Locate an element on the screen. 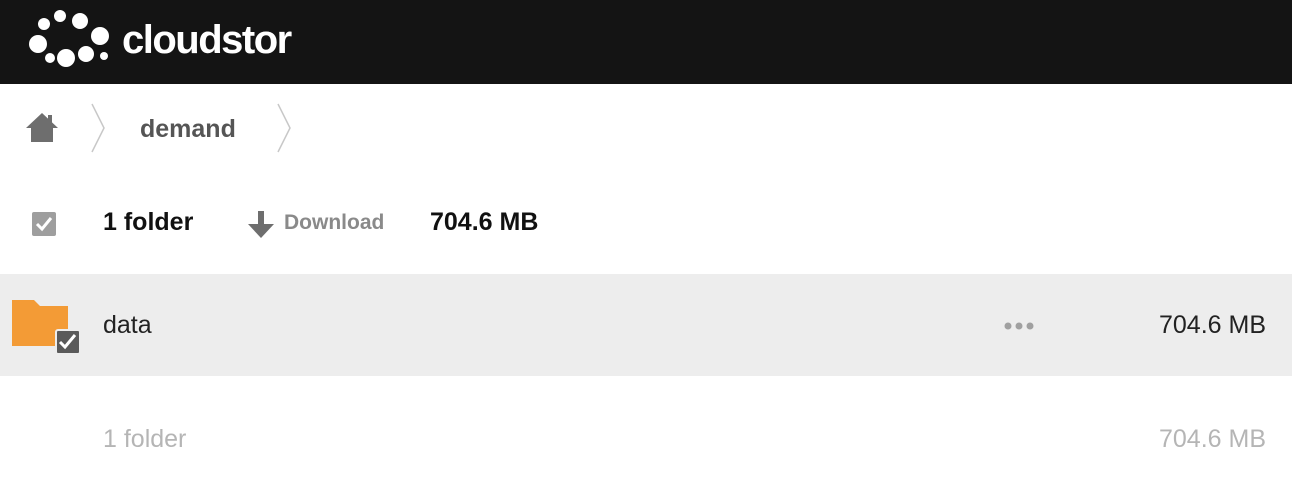 This screenshot has width=1292, height=502. file-size: 704.6 MB is located at coordinates (1212, 325).